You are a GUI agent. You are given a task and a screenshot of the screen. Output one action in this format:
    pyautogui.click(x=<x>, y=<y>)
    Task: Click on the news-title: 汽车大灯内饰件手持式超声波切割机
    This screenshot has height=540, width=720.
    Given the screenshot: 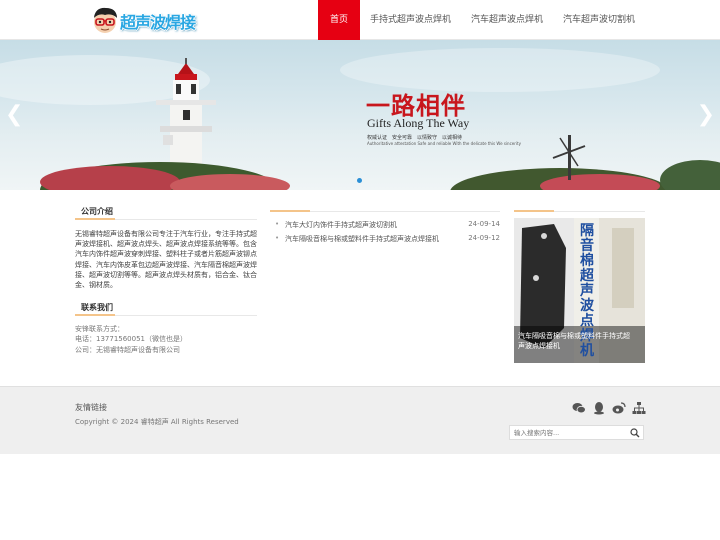 What is the action you would take?
    pyautogui.click(x=341, y=225)
    